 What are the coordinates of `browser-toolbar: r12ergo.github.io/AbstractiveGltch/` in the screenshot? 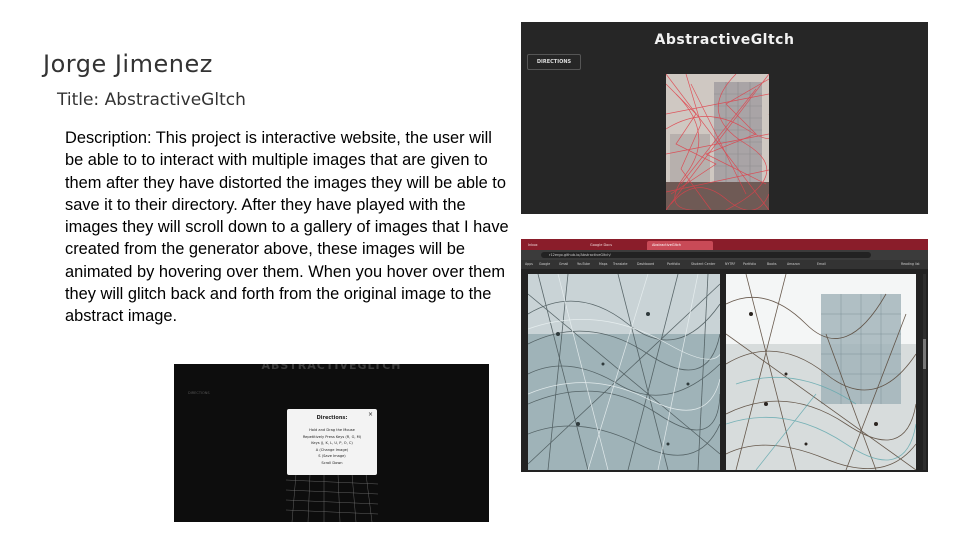 It's located at (724, 255).